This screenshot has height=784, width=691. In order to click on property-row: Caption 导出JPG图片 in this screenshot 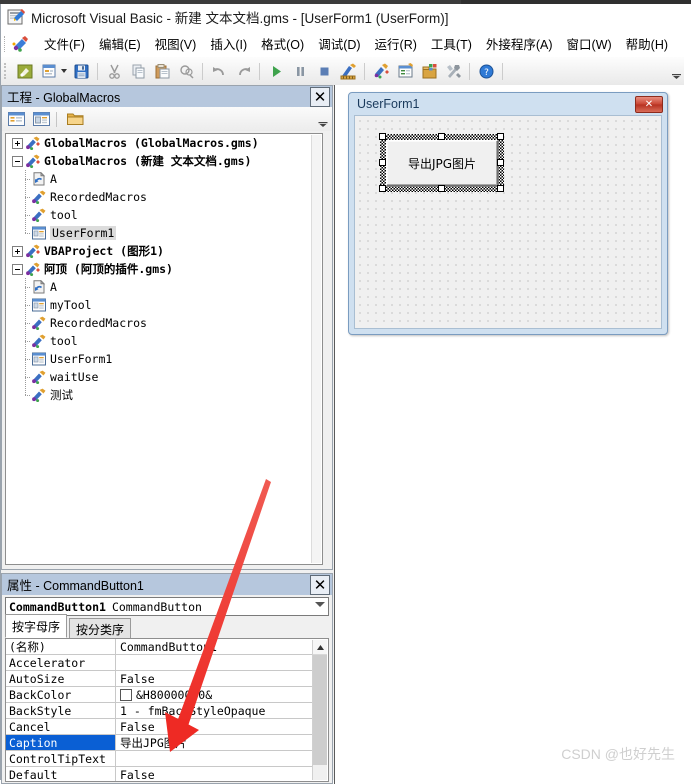, I will do `click(161, 743)`.